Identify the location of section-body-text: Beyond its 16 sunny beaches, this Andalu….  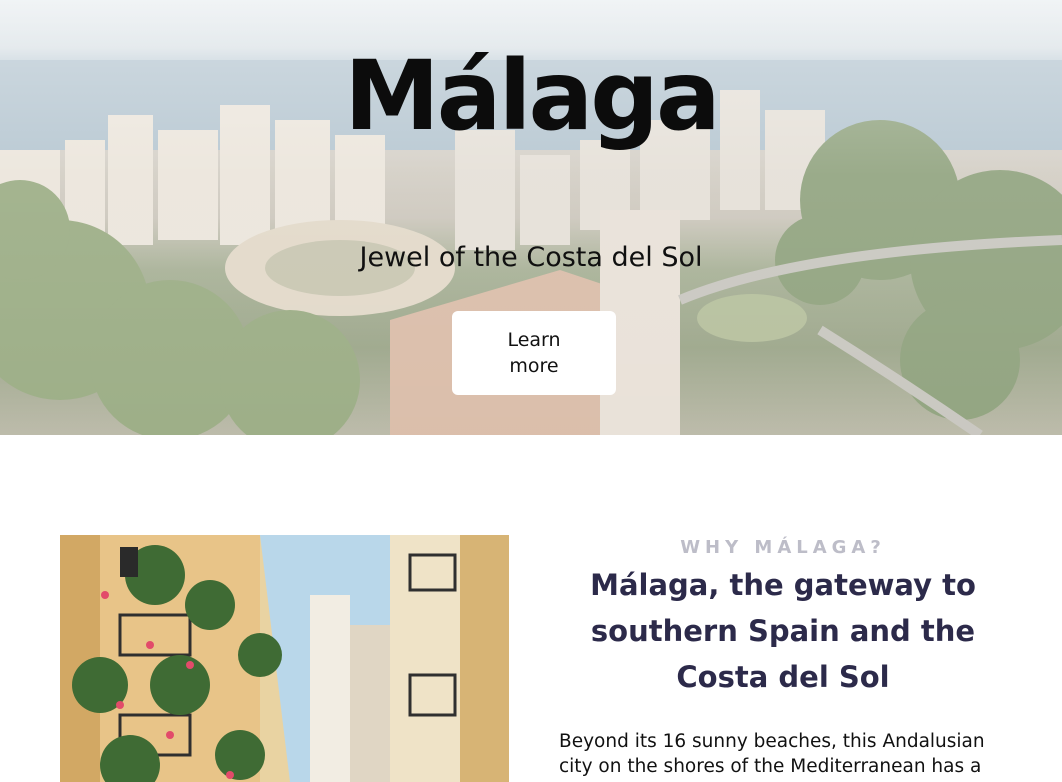
(772, 754).